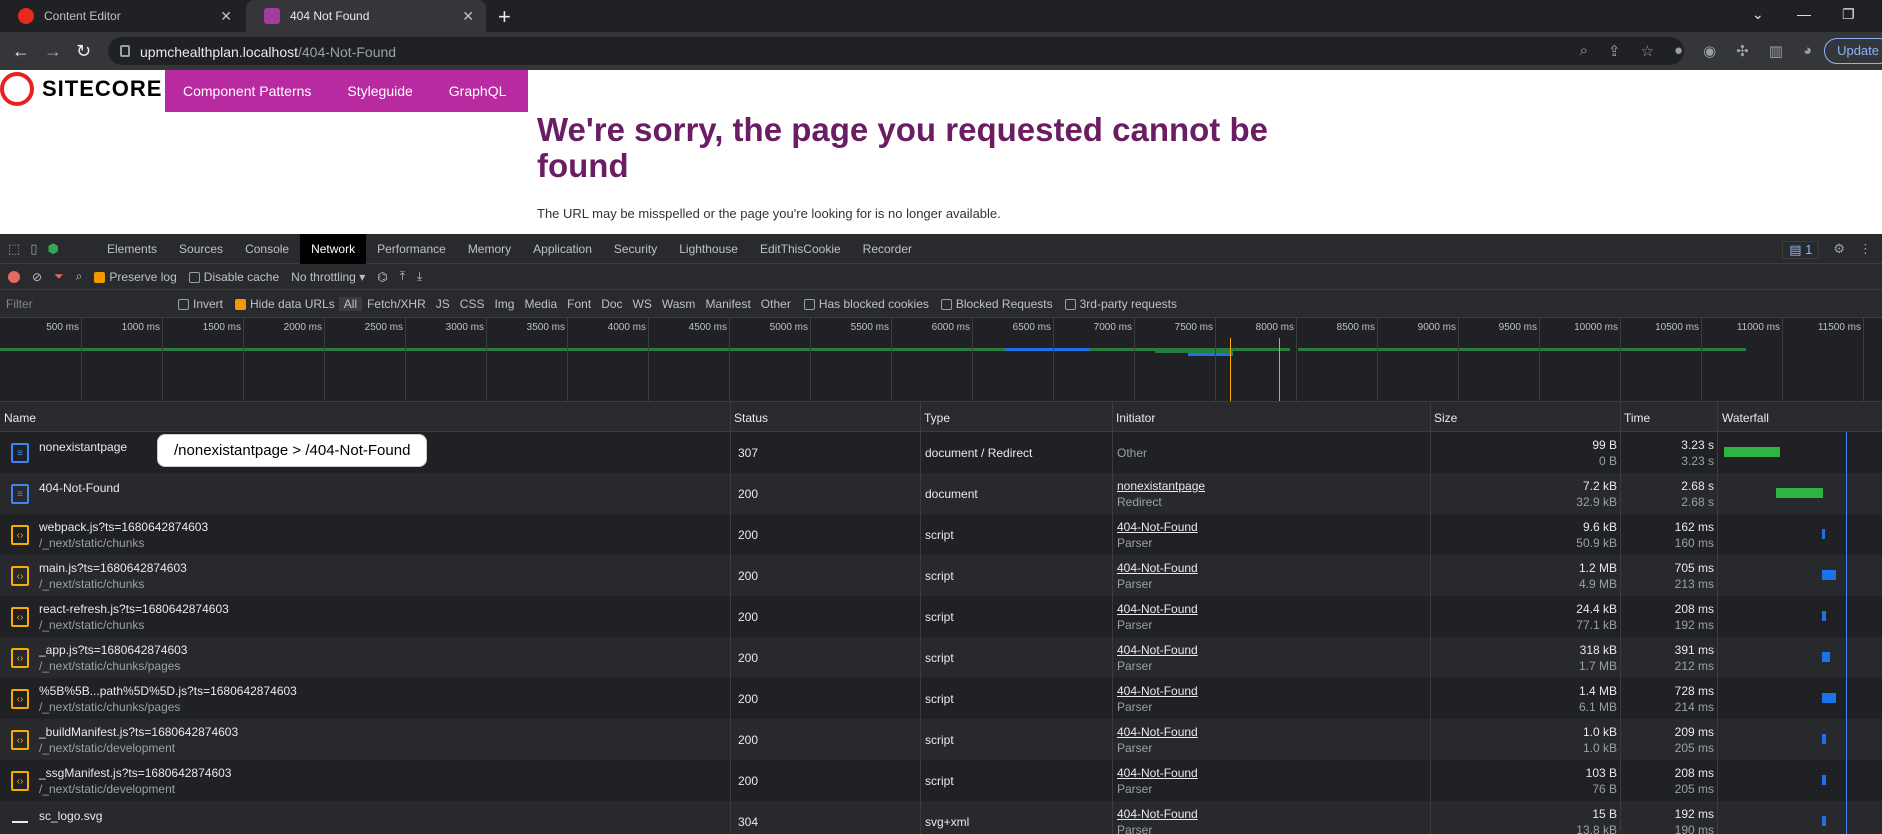  Describe the element at coordinates (267, 249) in the screenshot. I see `devtools-tab-console: Console` at that location.